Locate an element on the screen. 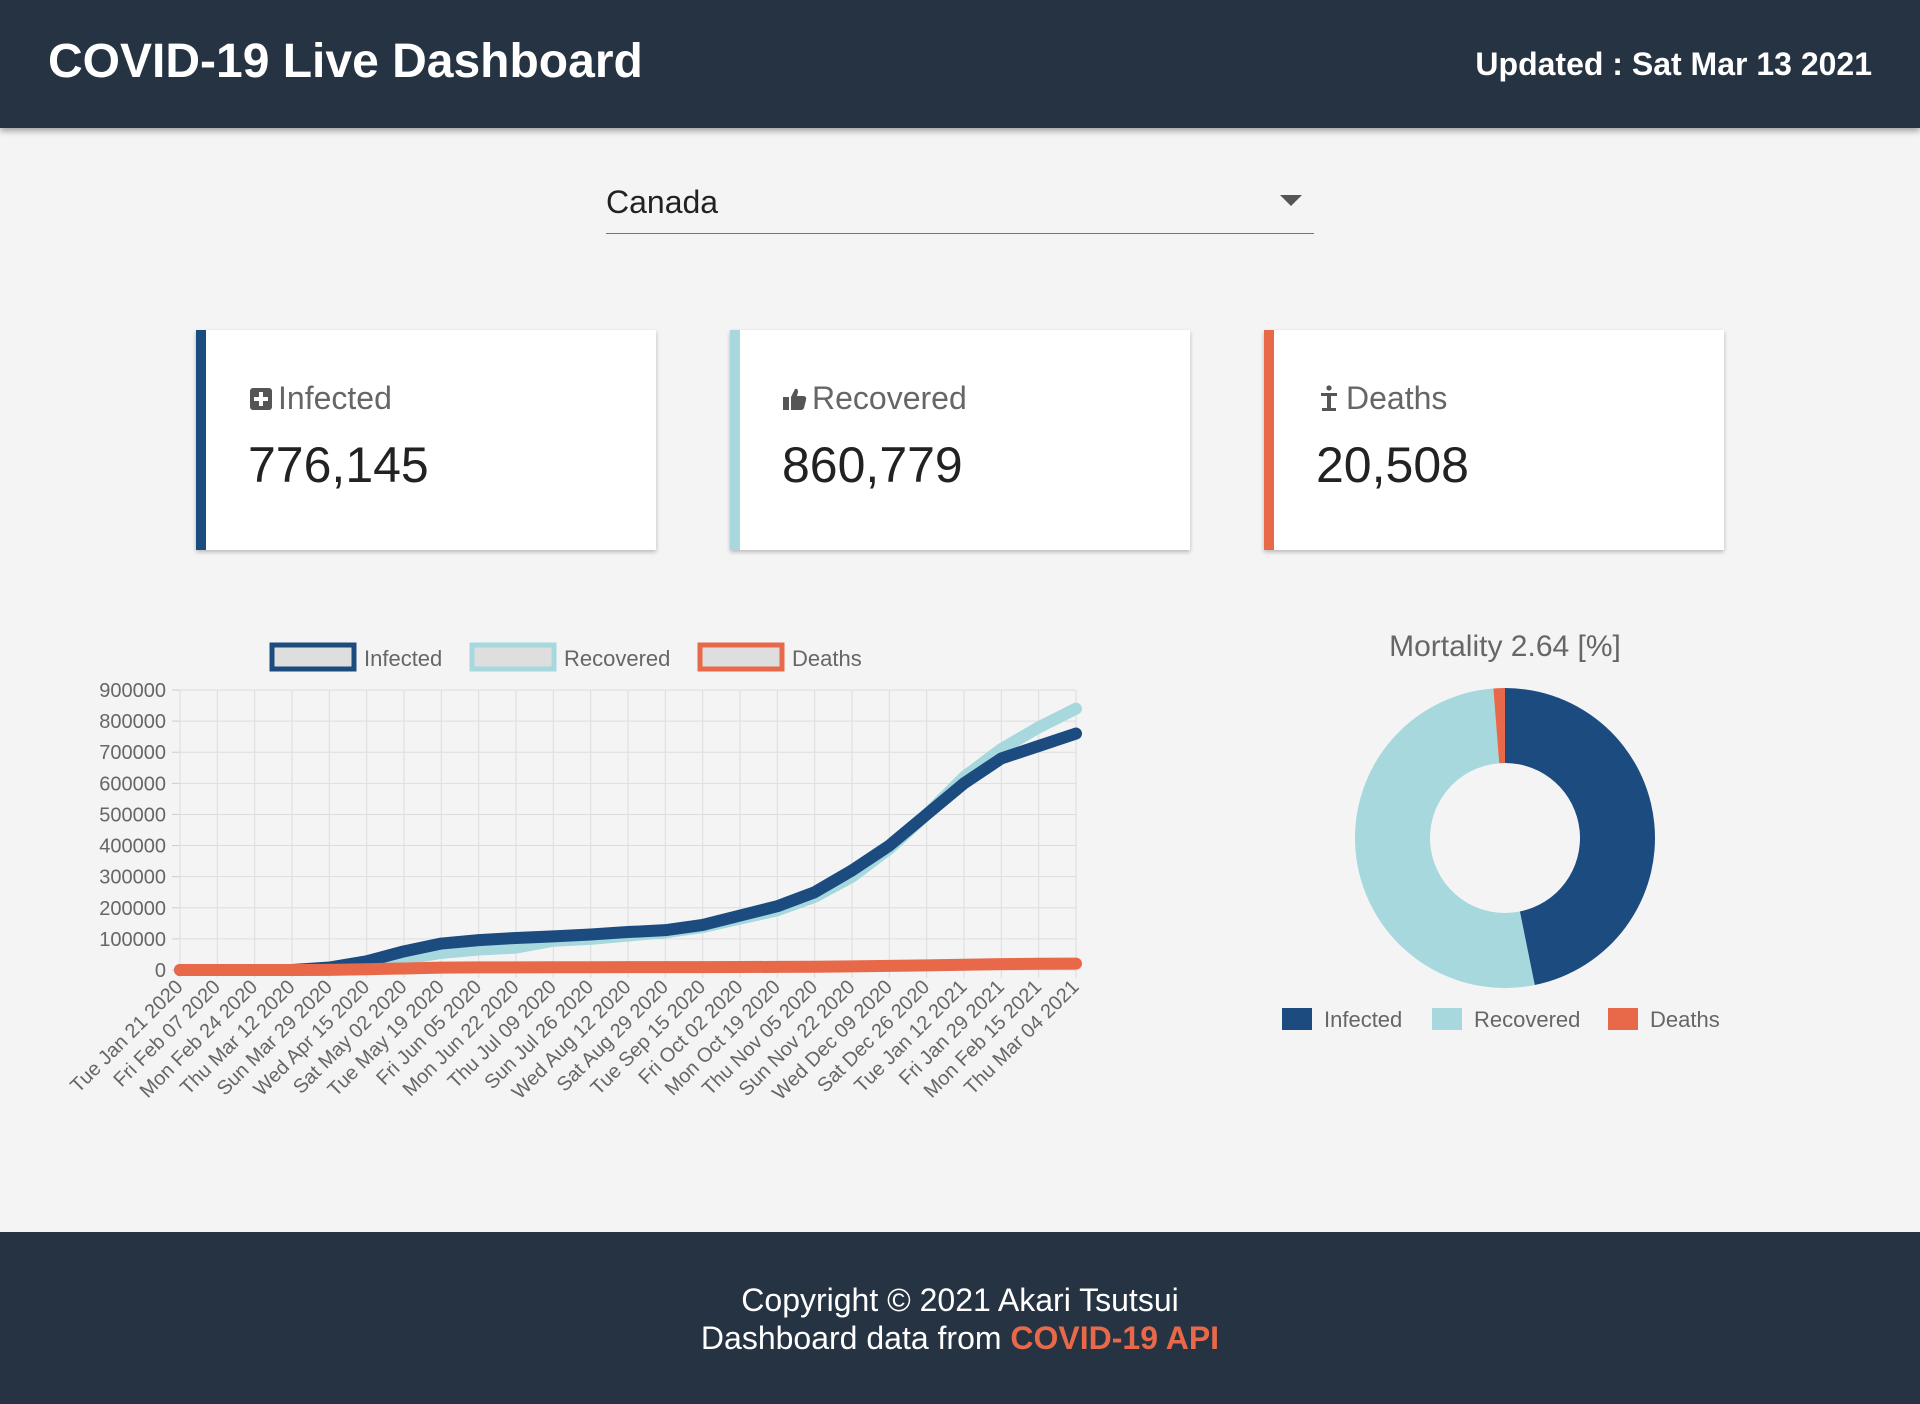 Image resolution: width=1920 pixels, height=1404 pixels. y-tick-label: 0 is located at coordinates (160, 971).